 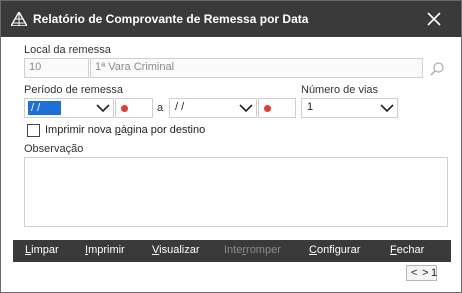 What do you see at coordinates (56, 68) in the screenshot?
I see `local-code-field: 10` at bounding box center [56, 68].